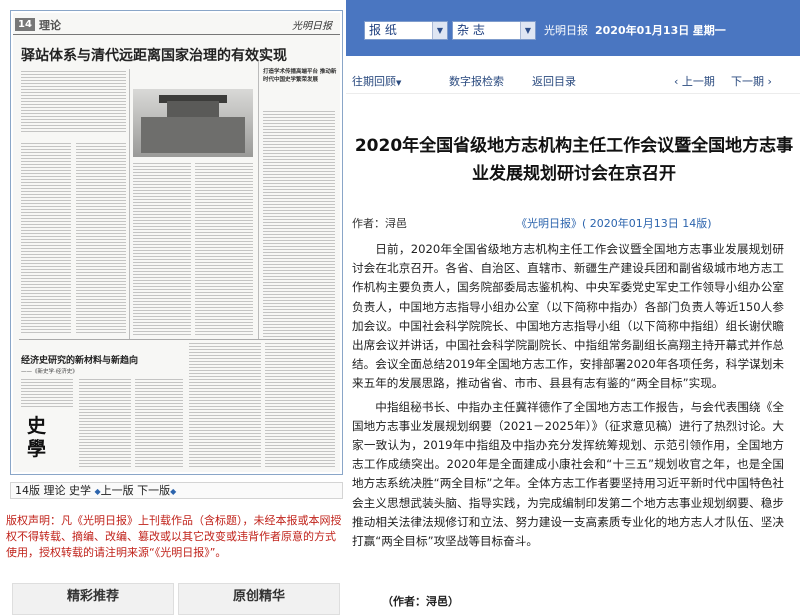 The width and height of the screenshot is (800, 615). Describe the element at coordinates (37, 449) in the screenshot. I see `calligraphy-char-2: 學` at that location.